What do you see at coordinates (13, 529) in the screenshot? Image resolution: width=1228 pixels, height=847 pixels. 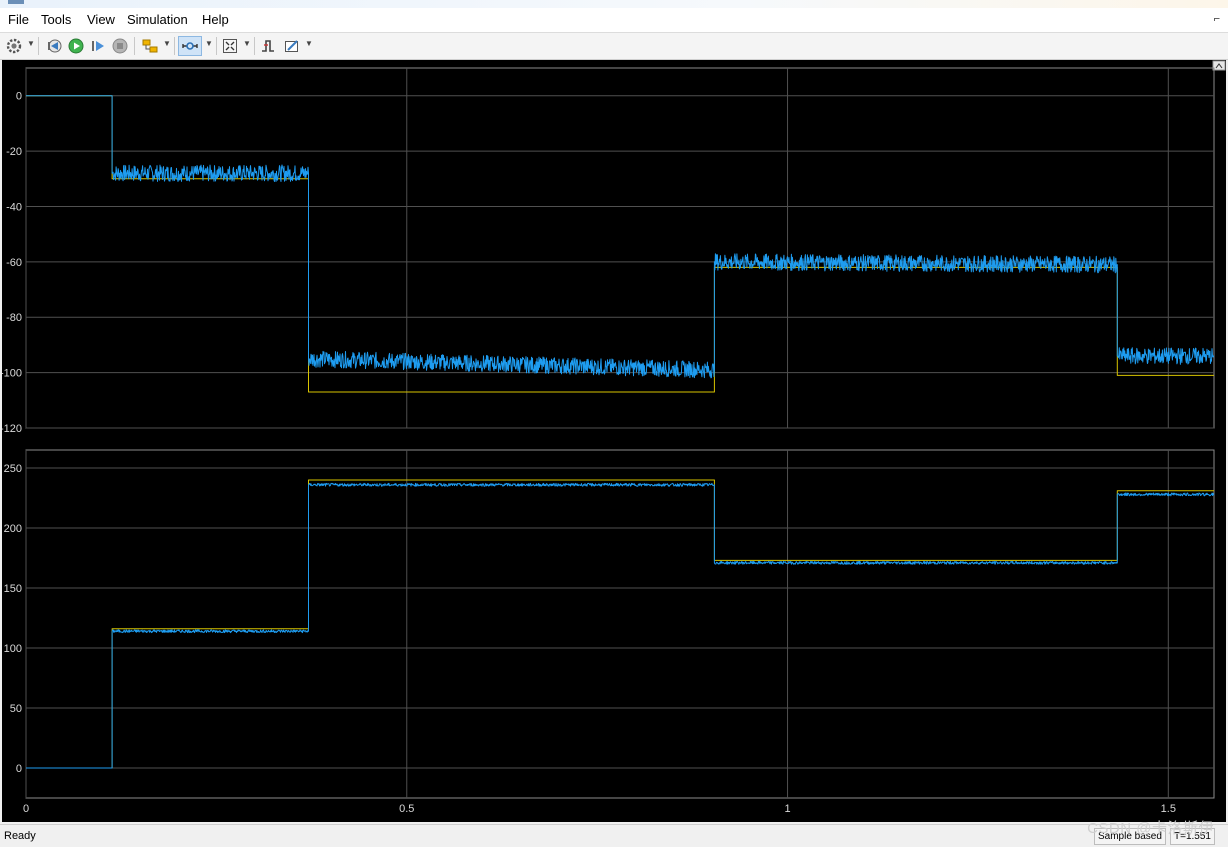 I see `y-tick-label-1-4: 200` at bounding box center [13, 529].